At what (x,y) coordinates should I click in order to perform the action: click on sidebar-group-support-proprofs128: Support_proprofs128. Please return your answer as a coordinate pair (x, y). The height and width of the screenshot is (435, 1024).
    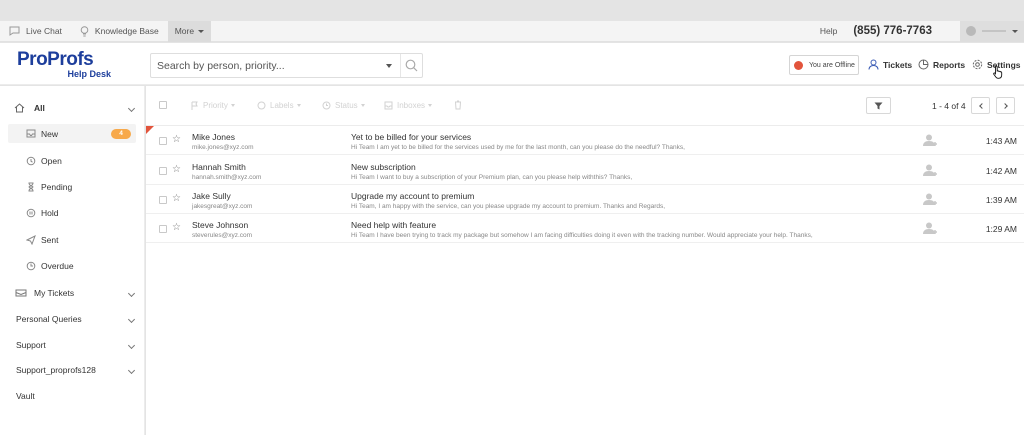
    Looking at the image, I should click on (72, 370).